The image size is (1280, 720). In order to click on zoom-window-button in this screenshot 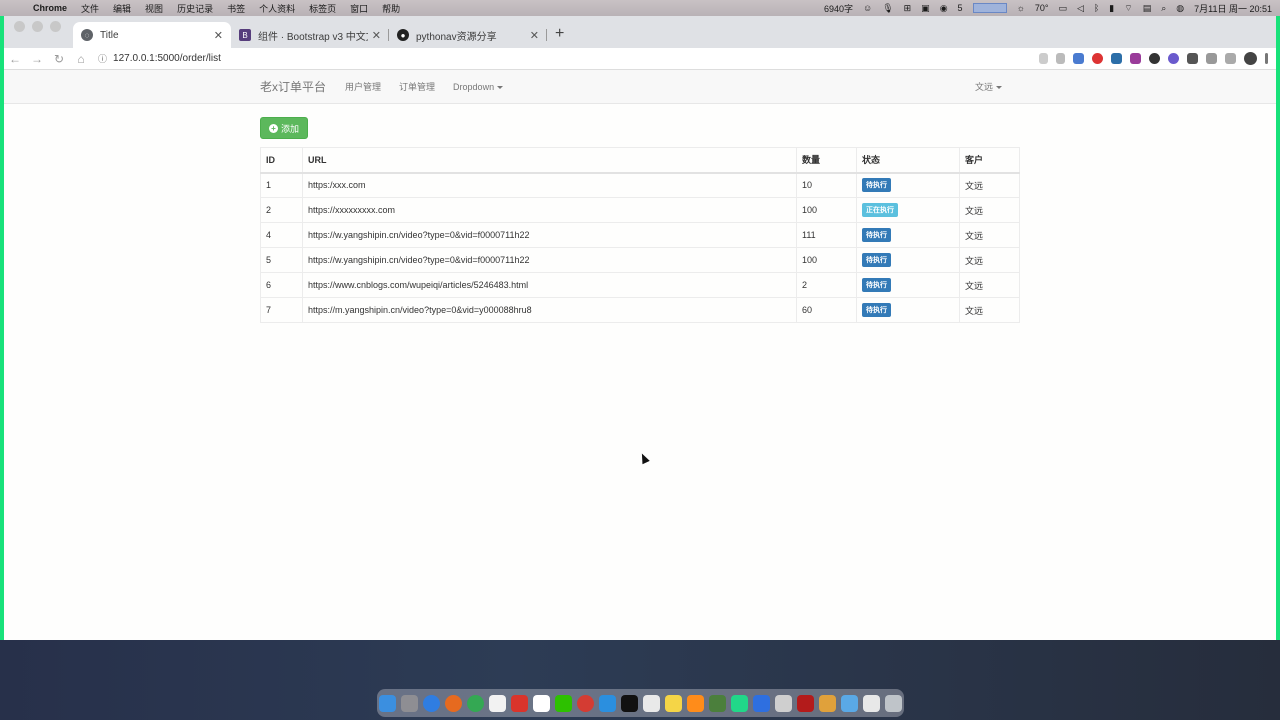, I will do `click(55, 26)`.